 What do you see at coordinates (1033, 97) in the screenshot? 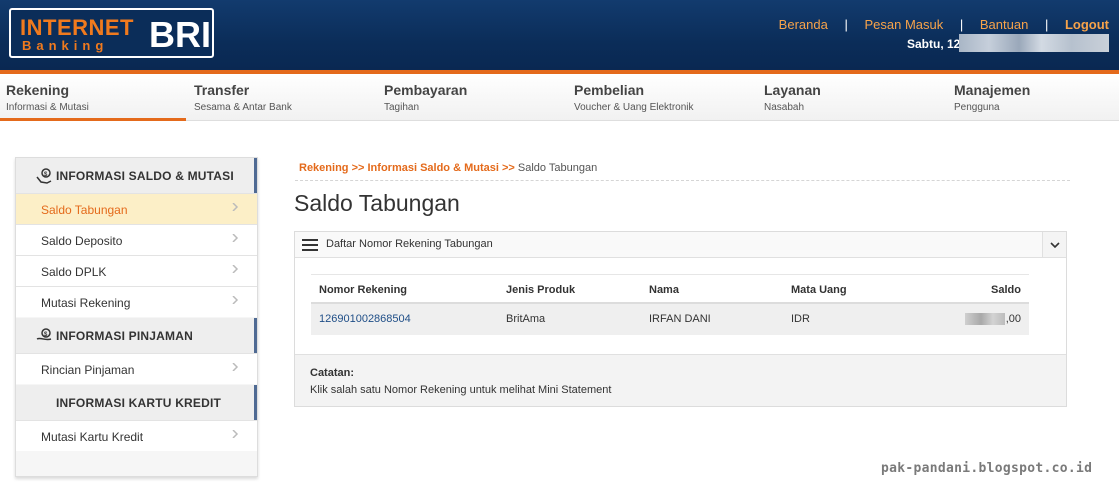
I see `menu-manajemen: Manajemen Pengguna` at bounding box center [1033, 97].